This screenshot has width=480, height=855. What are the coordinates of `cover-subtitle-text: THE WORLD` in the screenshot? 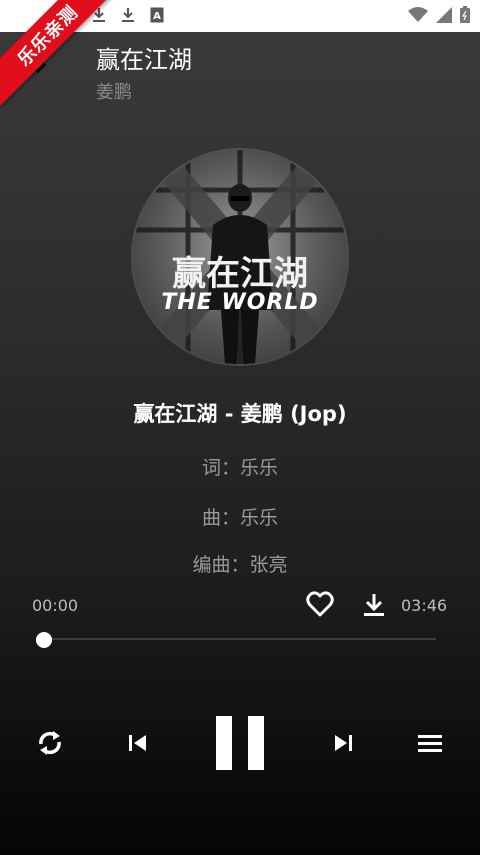 It's located at (240, 302).